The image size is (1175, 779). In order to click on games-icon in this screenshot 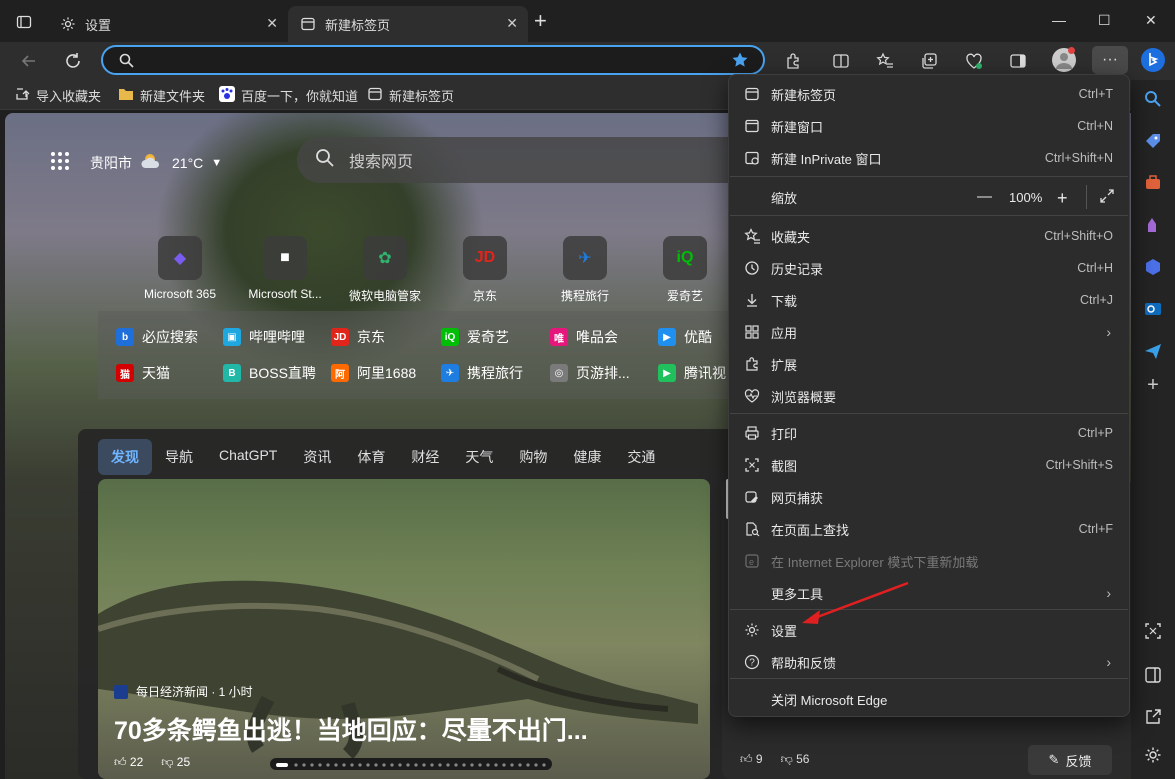, I will do `click(1153, 225)`.